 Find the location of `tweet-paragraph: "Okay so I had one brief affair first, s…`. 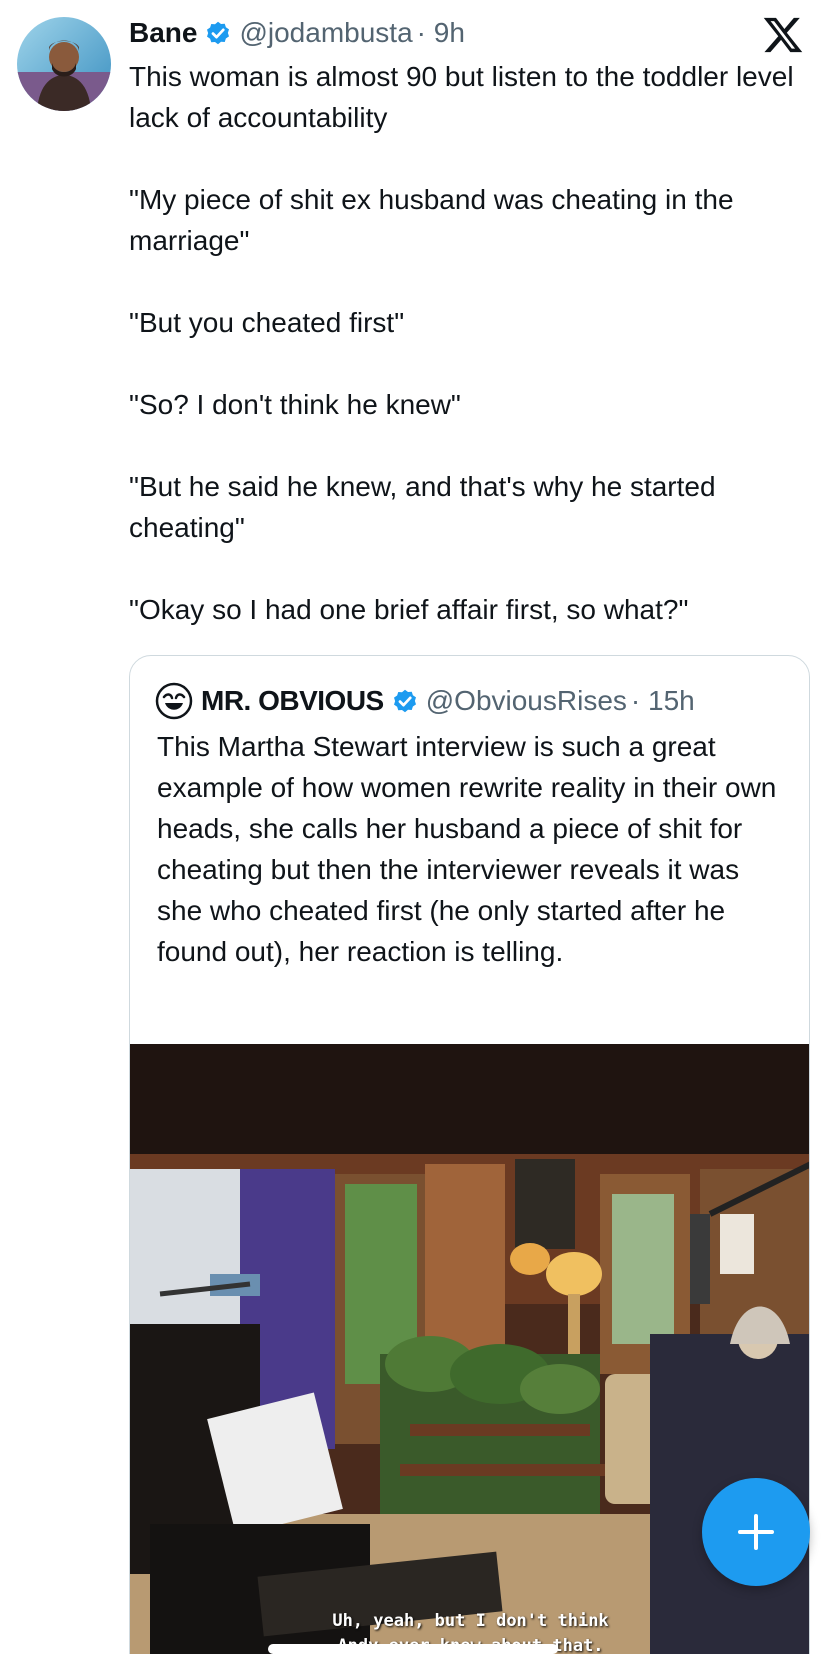

tweet-paragraph: "Okay so I had one brief affair first, s… is located at coordinates (409, 609).